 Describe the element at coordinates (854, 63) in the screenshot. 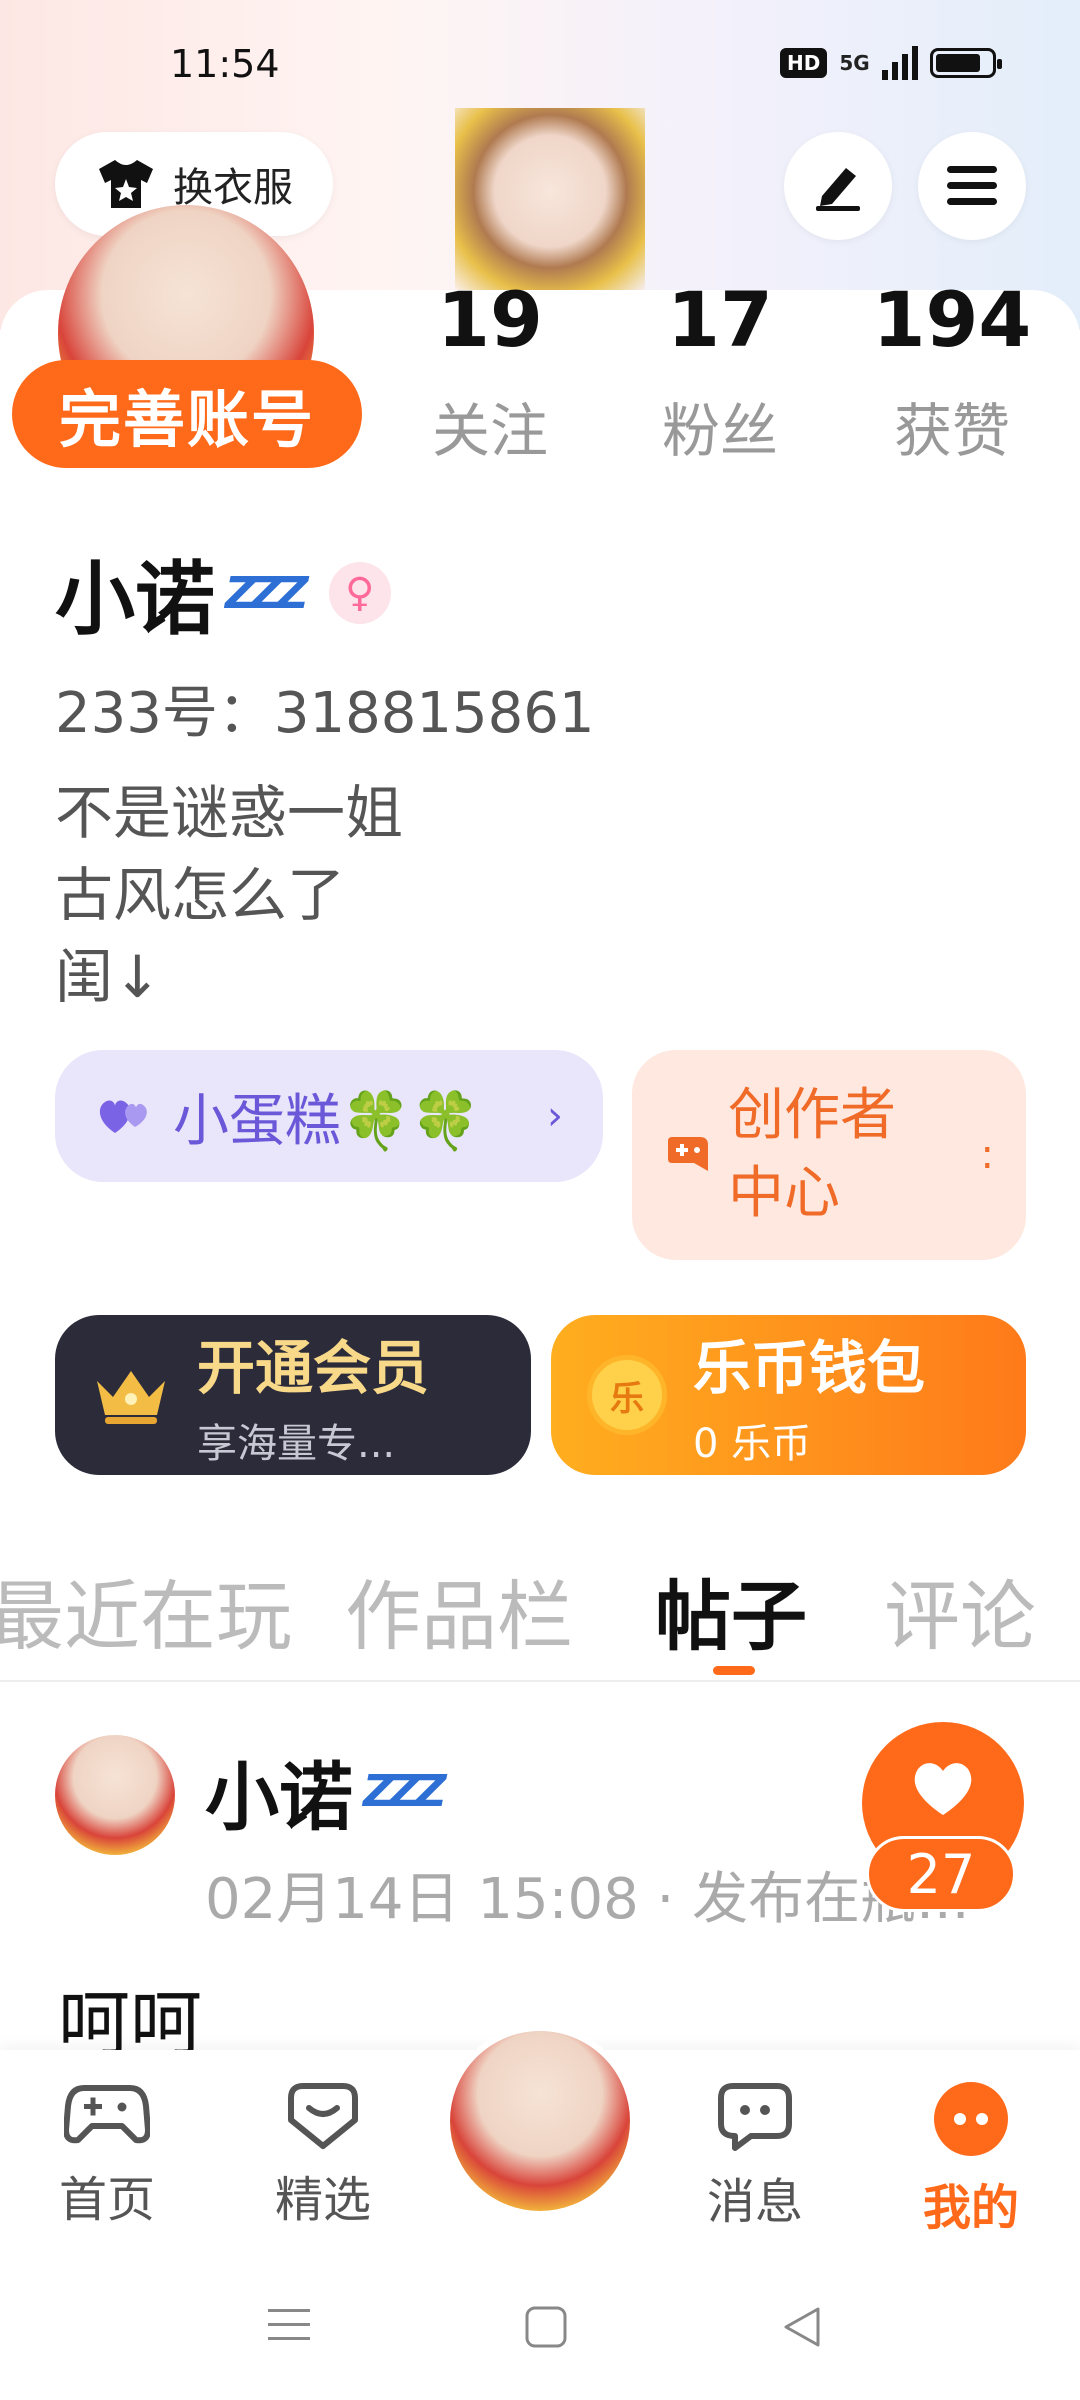

I see `network-5g-icon: 5G` at that location.